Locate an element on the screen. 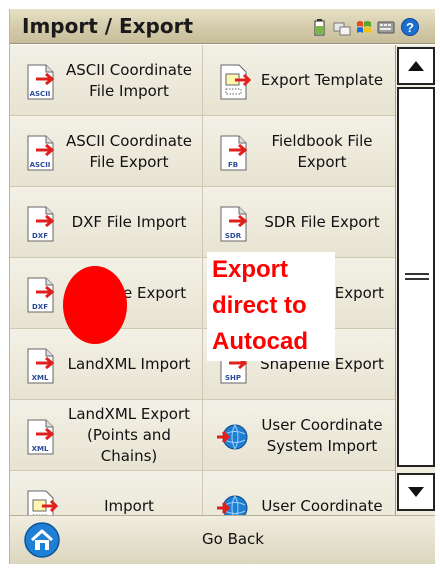 The image size is (440, 568). grid-item-button: SDR SDR File Export is located at coordinates (299, 222).